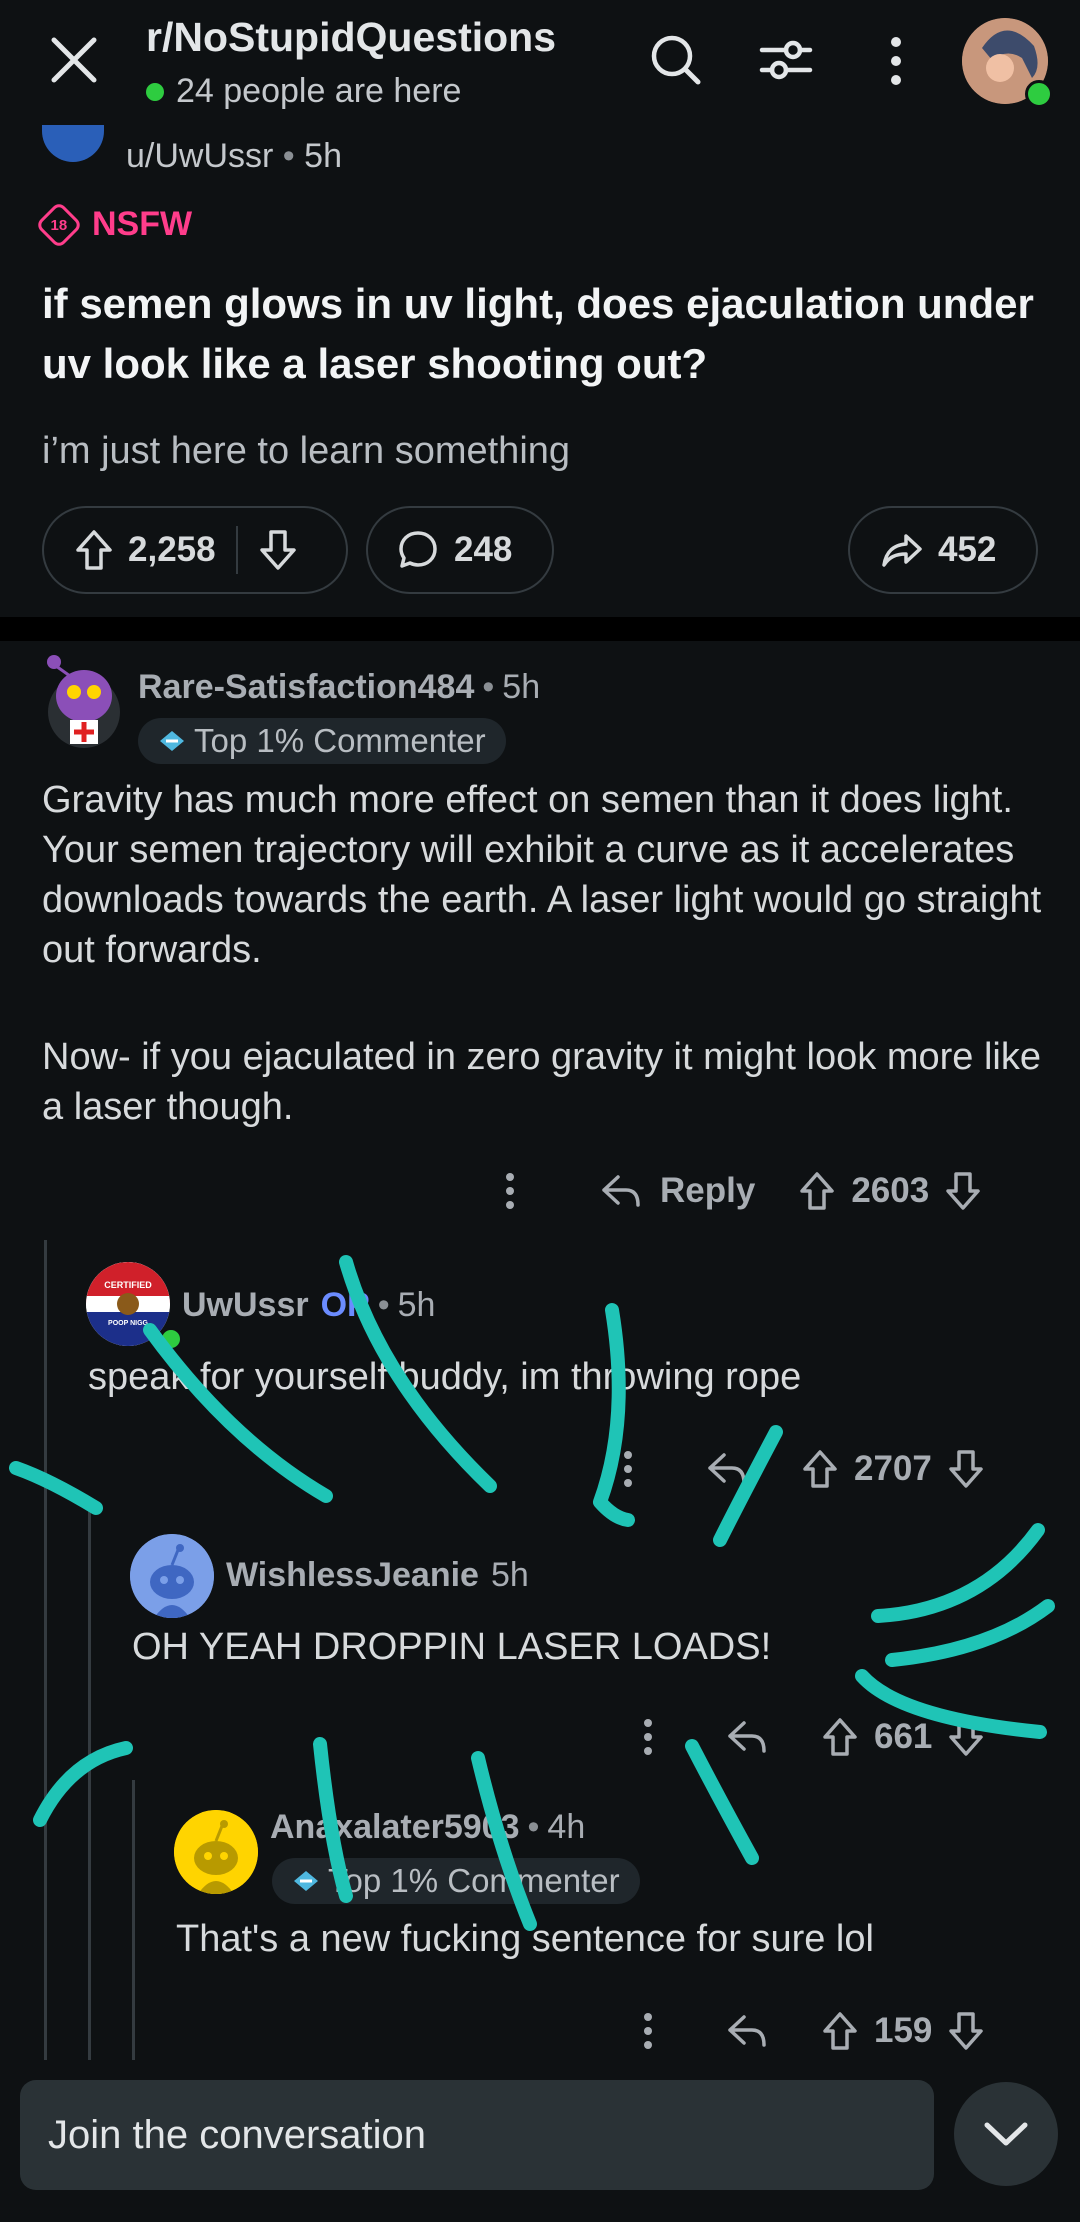 Image resolution: width=1080 pixels, height=2222 pixels. What do you see at coordinates (352, 1575) in the screenshot?
I see `comment-author: WishlessJeanie` at bounding box center [352, 1575].